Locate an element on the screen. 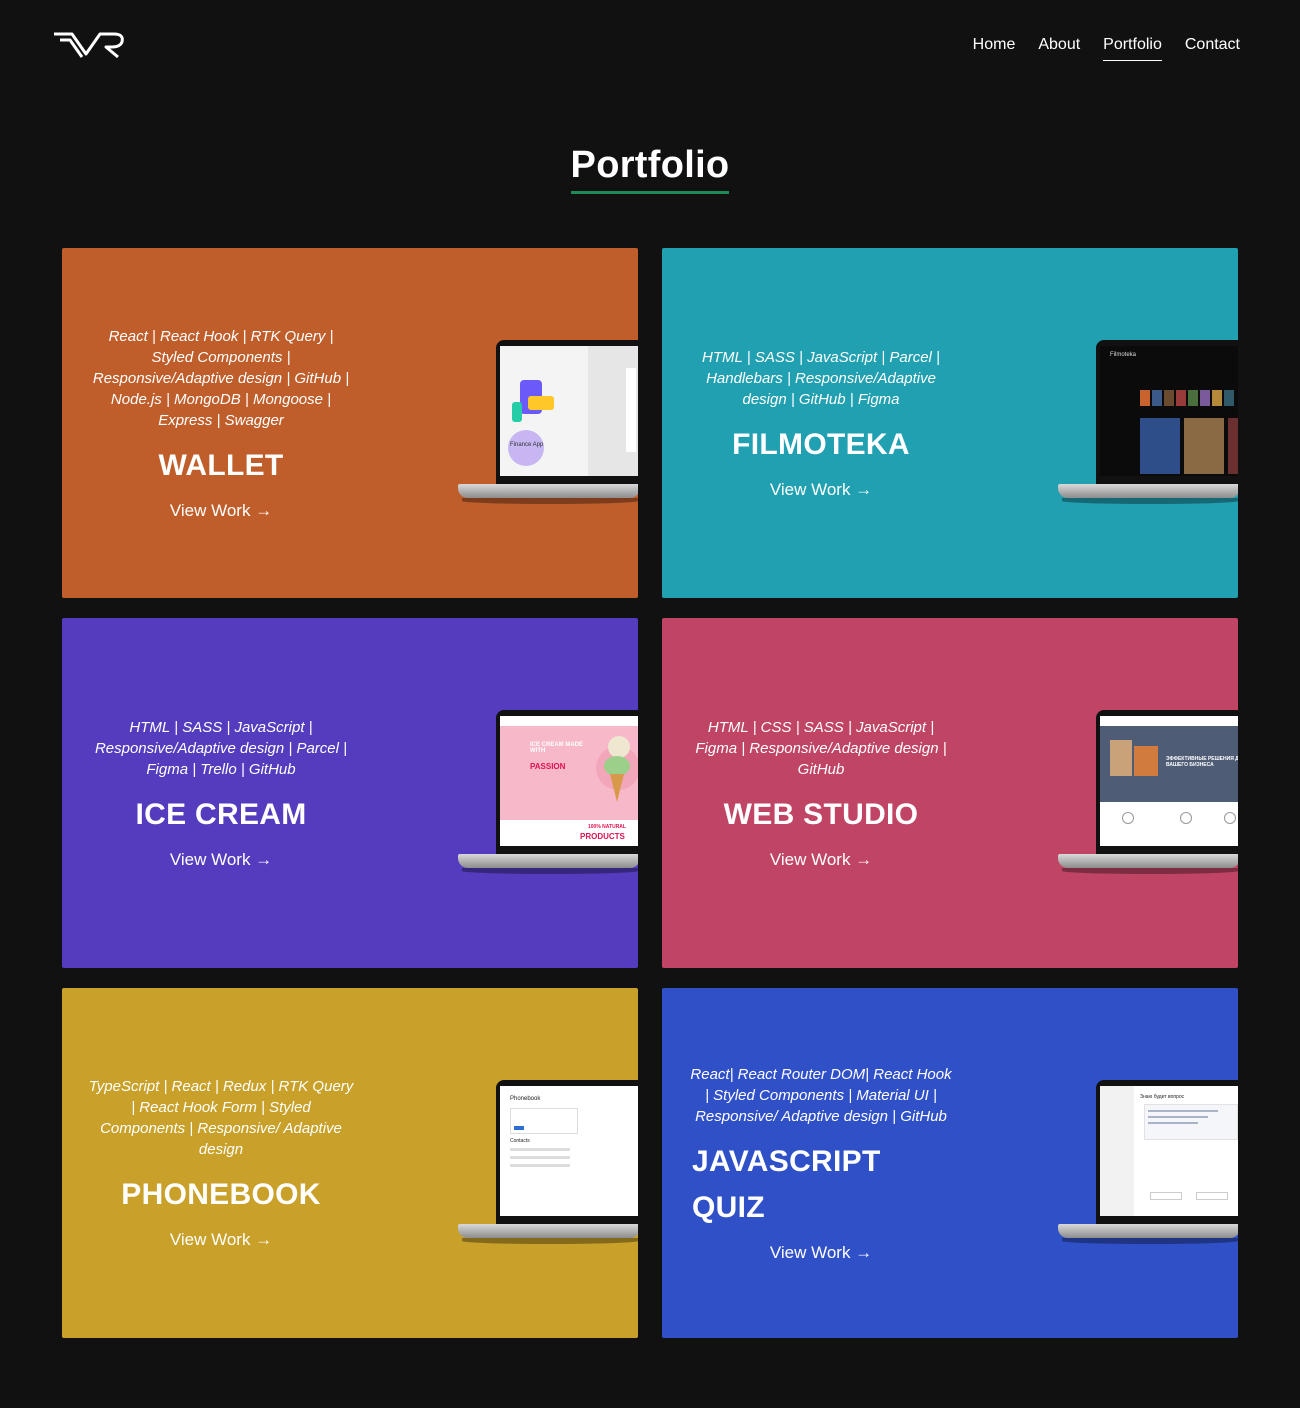  main-nav: Home About Portfolio Contact is located at coordinates (1095, 48).